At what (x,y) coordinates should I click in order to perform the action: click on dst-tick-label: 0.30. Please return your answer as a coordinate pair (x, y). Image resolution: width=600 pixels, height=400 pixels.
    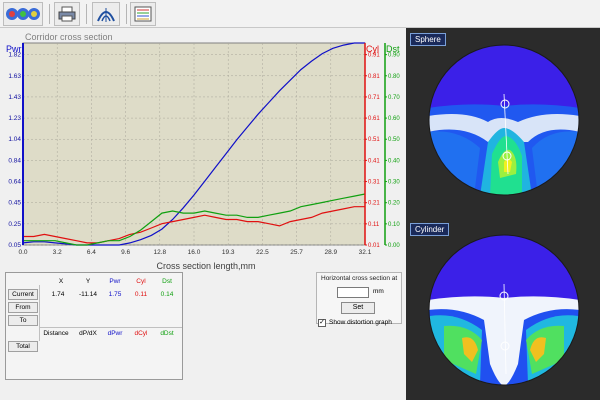
    Looking at the image, I should click on (394, 183).